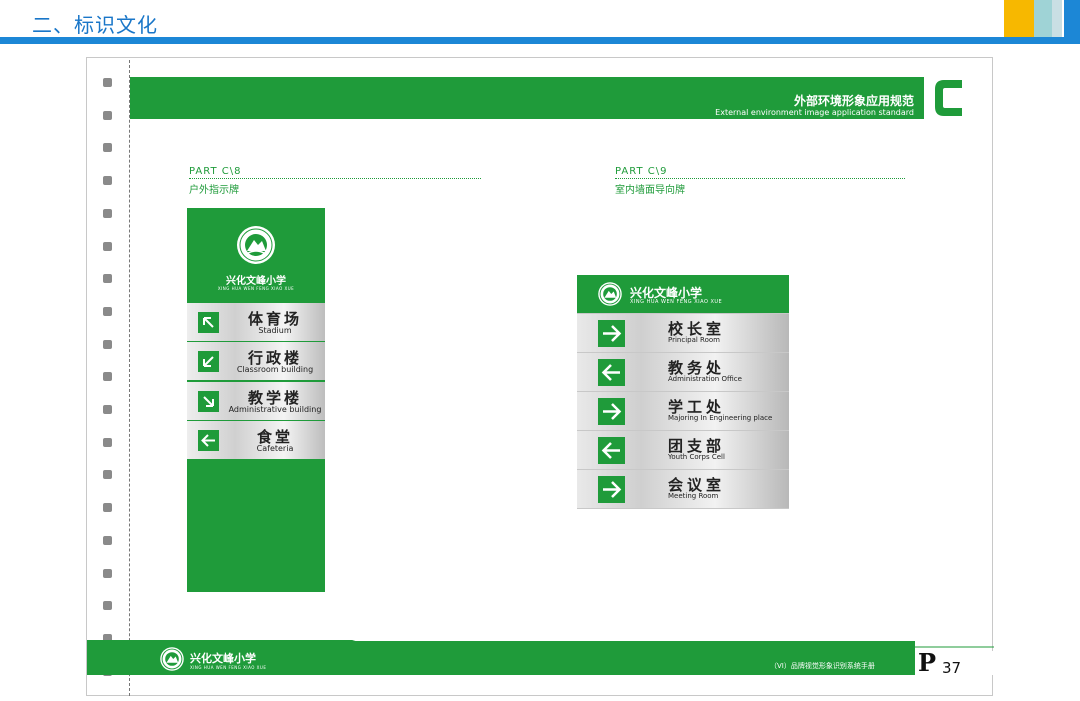  I want to click on sign-row-en: Classroom building, so click(275, 369).